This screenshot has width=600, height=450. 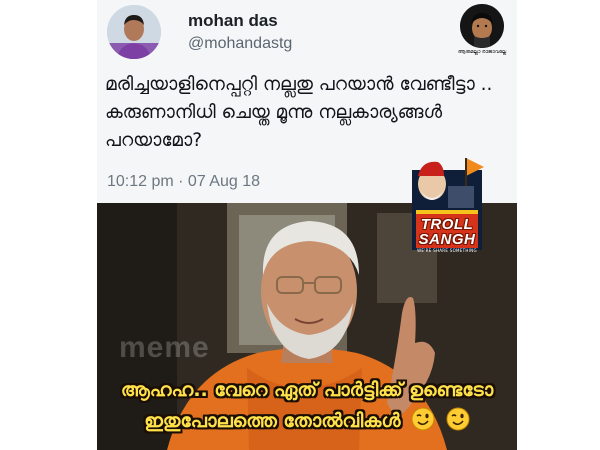 What do you see at coordinates (447, 239) in the screenshot?
I see `troll-logo-line-2: SANGH` at bounding box center [447, 239].